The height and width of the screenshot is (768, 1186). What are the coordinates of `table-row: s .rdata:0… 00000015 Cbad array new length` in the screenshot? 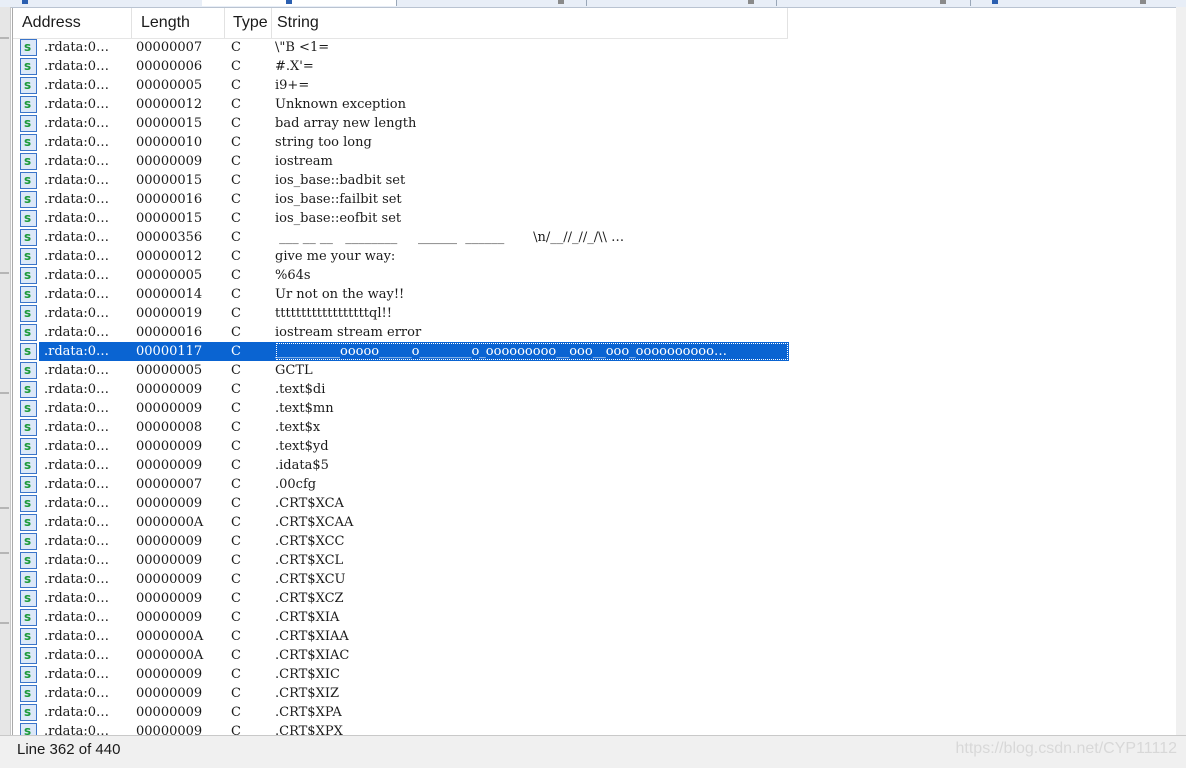 It's located at (599, 123).